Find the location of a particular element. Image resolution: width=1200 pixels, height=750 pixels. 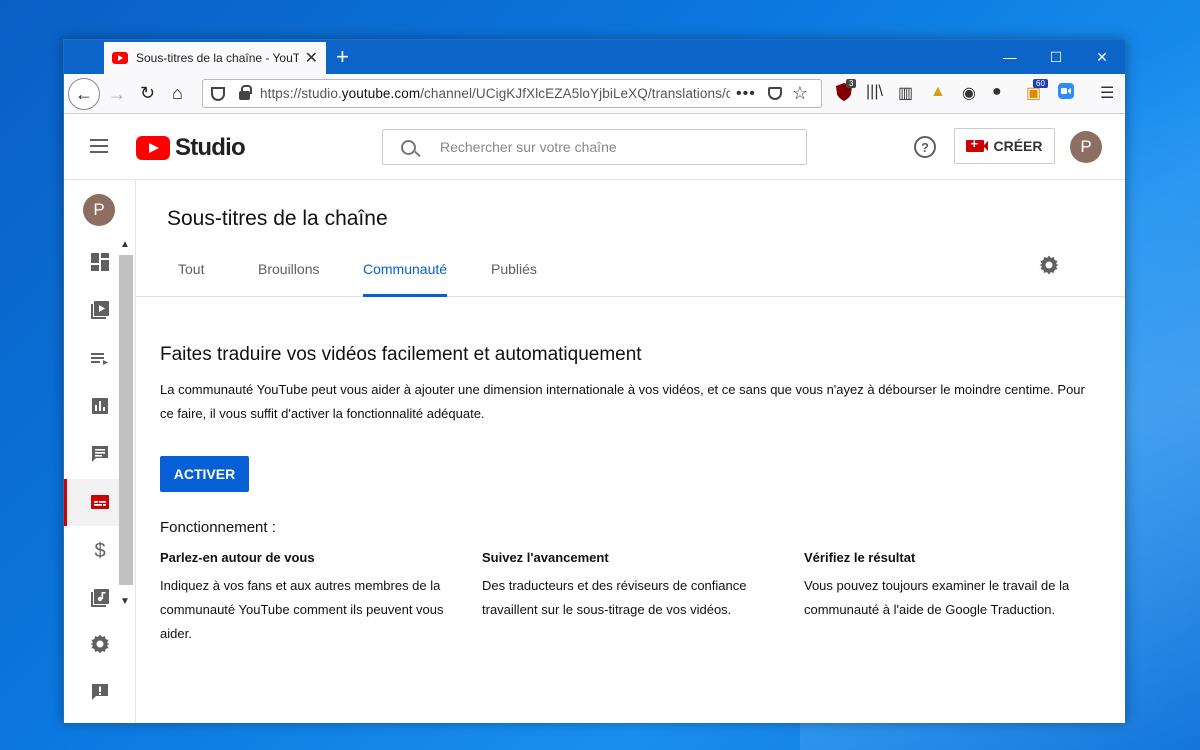

logo-text: Studio is located at coordinates (210, 147).